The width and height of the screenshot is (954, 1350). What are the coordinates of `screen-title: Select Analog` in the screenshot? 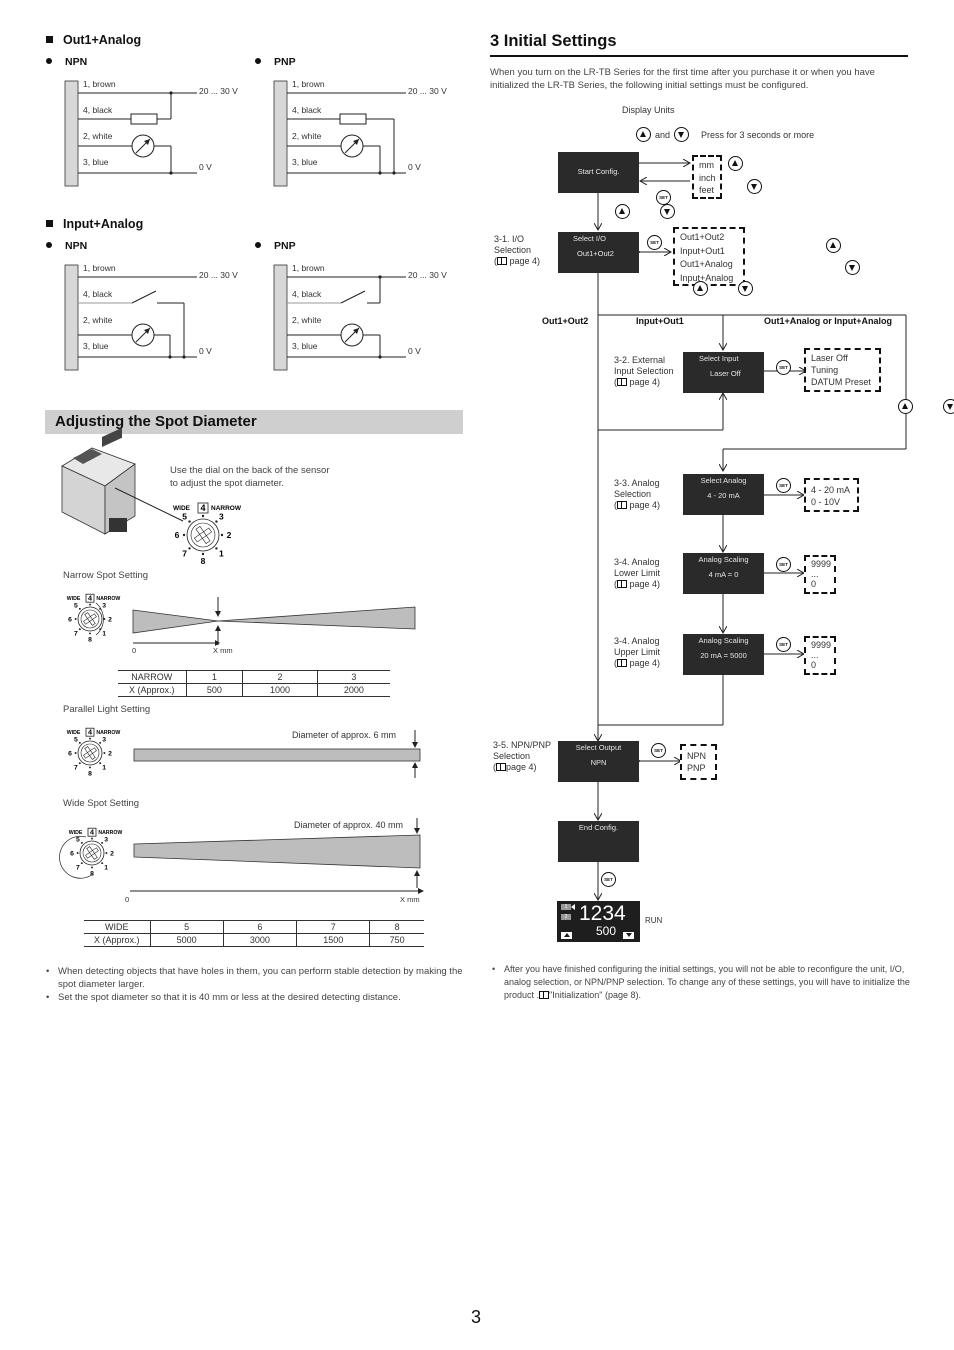 It's located at (723, 480).